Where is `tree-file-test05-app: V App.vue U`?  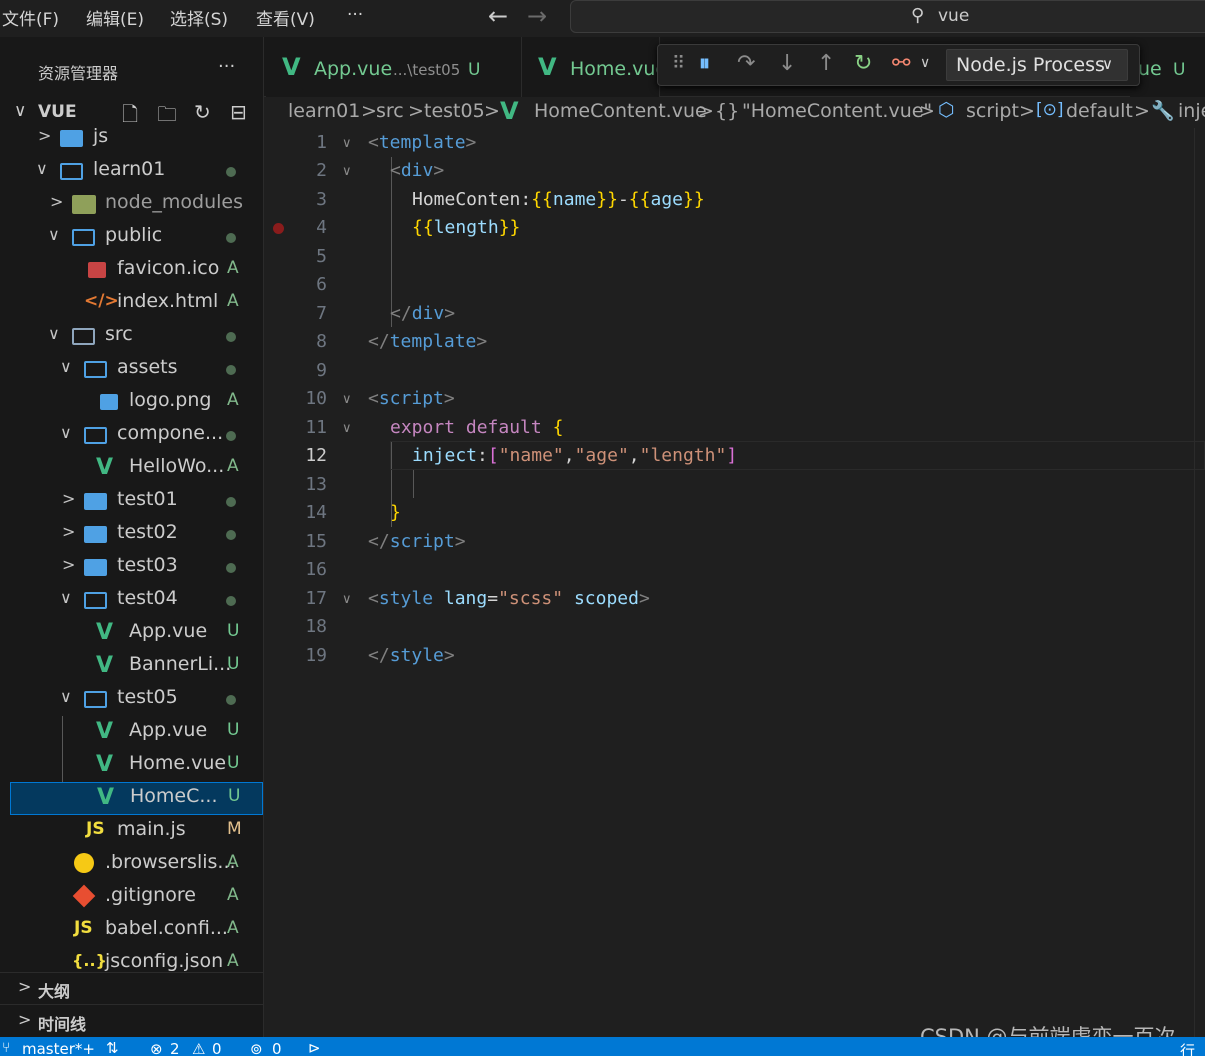
tree-file-test05-app: V App.vue U is located at coordinates (136, 732).